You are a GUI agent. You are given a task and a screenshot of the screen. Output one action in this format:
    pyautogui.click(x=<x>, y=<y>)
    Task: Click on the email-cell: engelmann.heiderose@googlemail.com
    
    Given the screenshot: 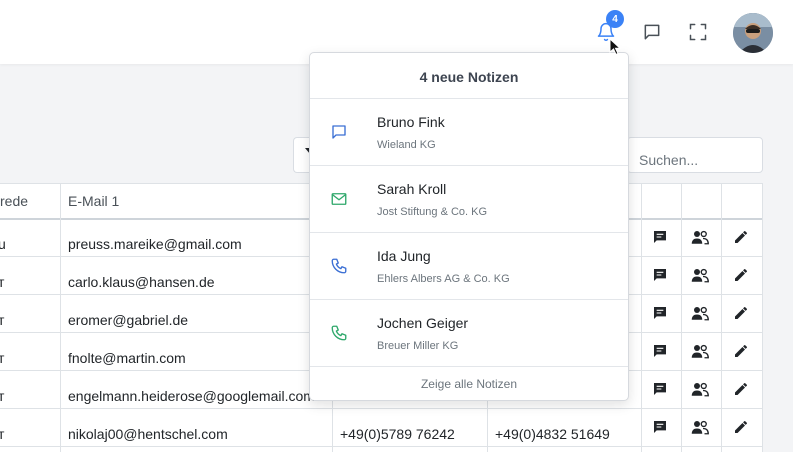 What is the action you would take?
    pyautogui.click(x=191, y=396)
    